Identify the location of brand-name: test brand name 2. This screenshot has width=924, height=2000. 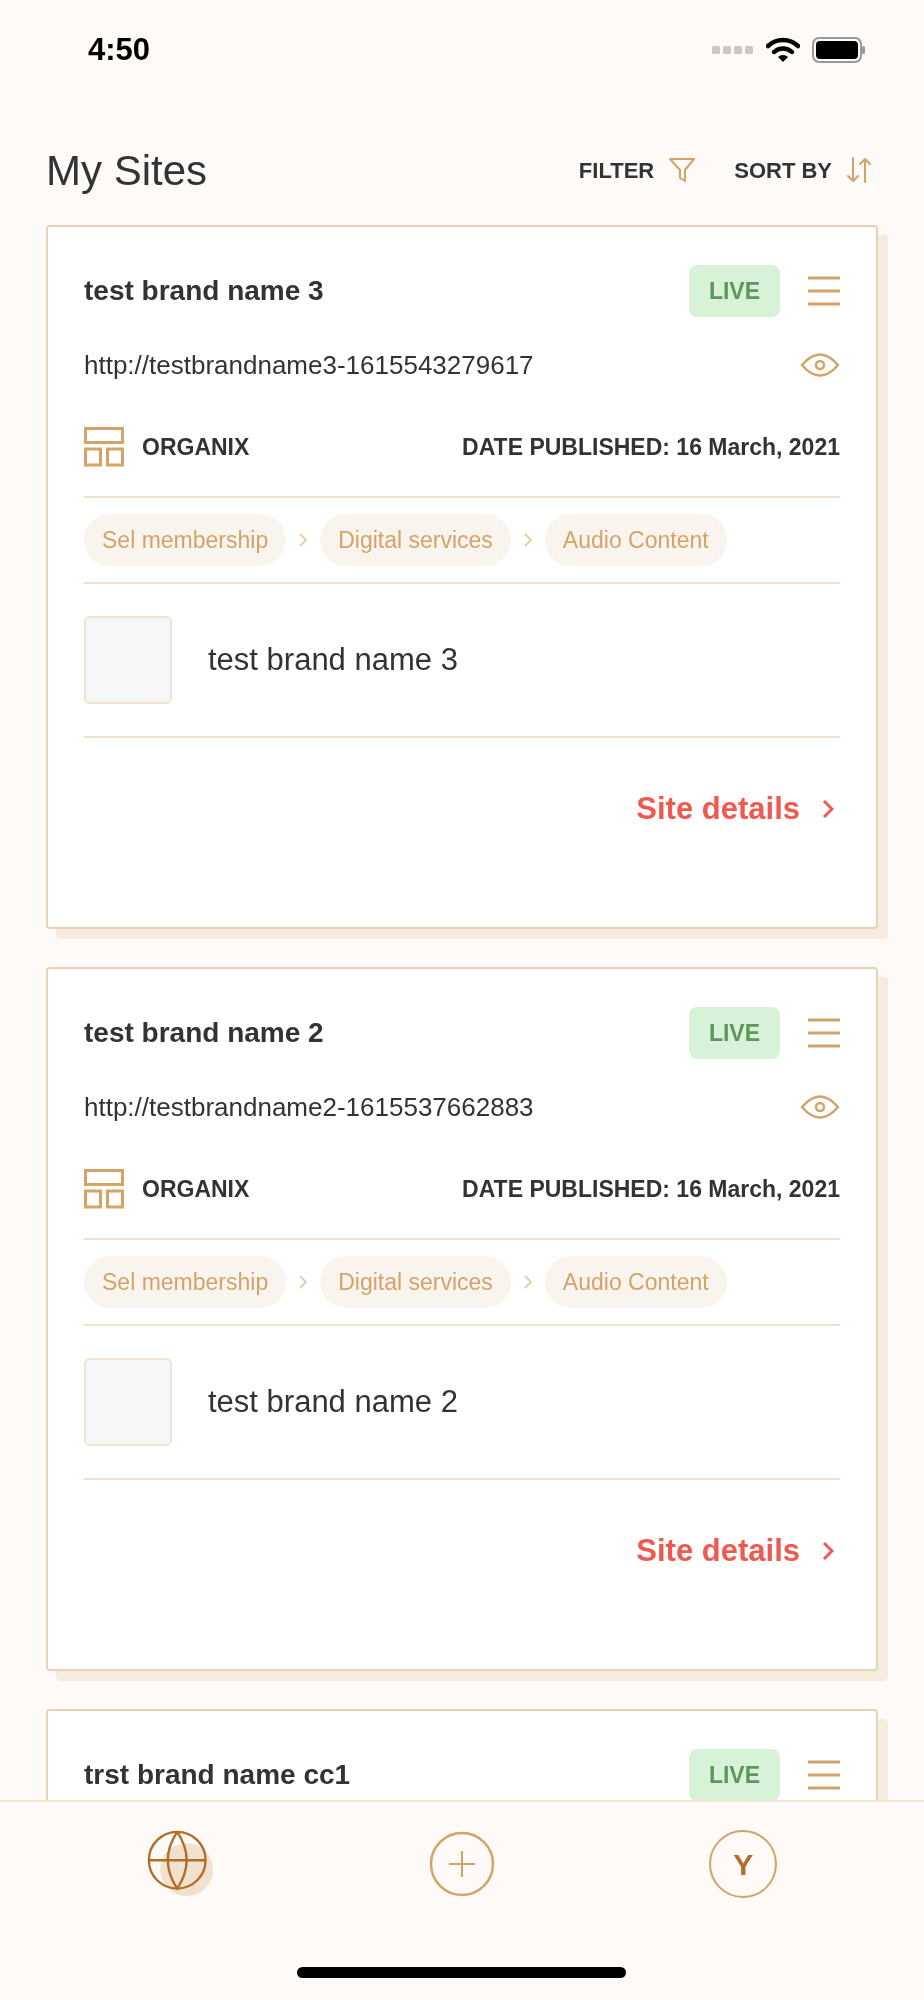
(333, 1401).